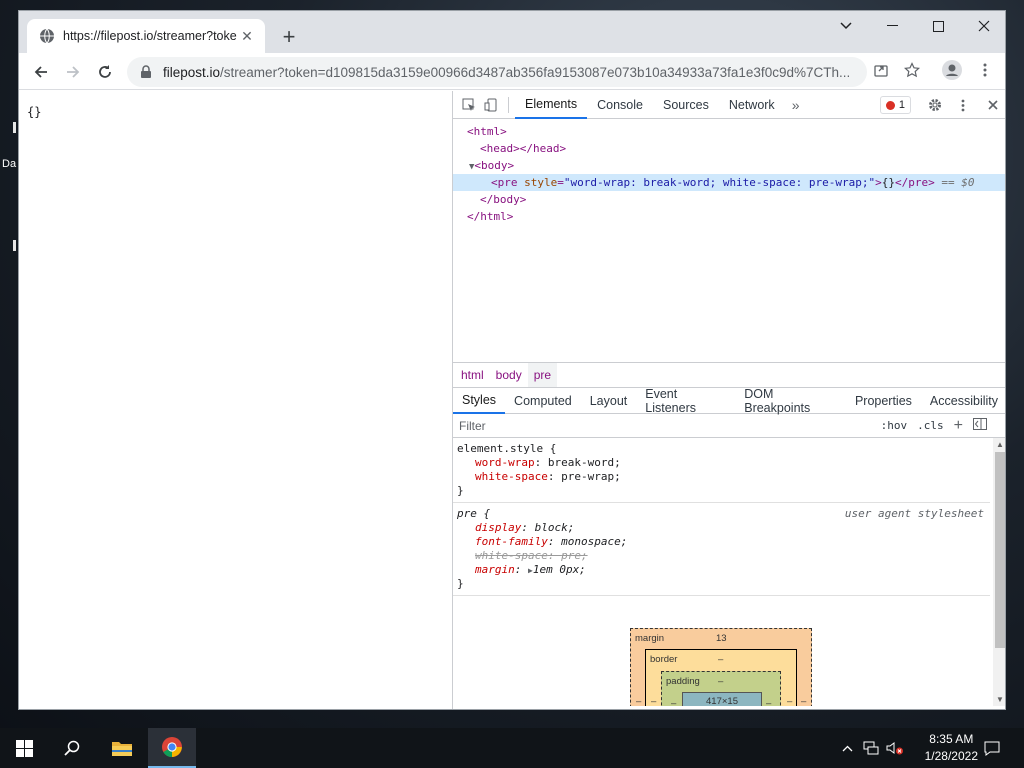 This screenshot has width=1024, height=768. What do you see at coordinates (951, 748) in the screenshot?
I see `taskbar-clock: 8:35 AM 1/28/2022` at bounding box center [951, 748].